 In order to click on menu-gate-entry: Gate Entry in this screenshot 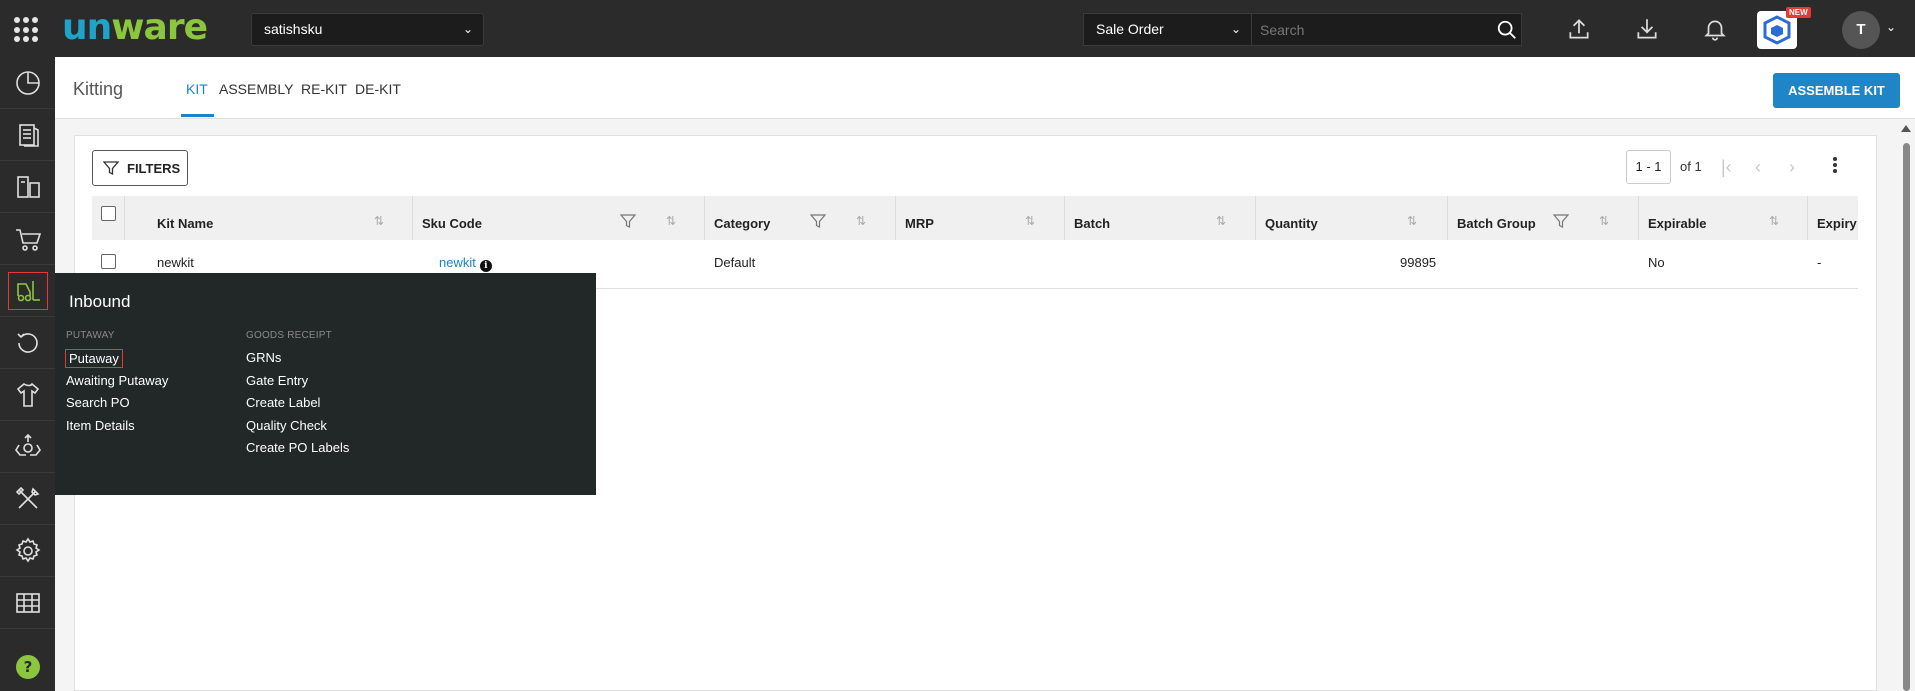, I will do `click(277, 380)`.